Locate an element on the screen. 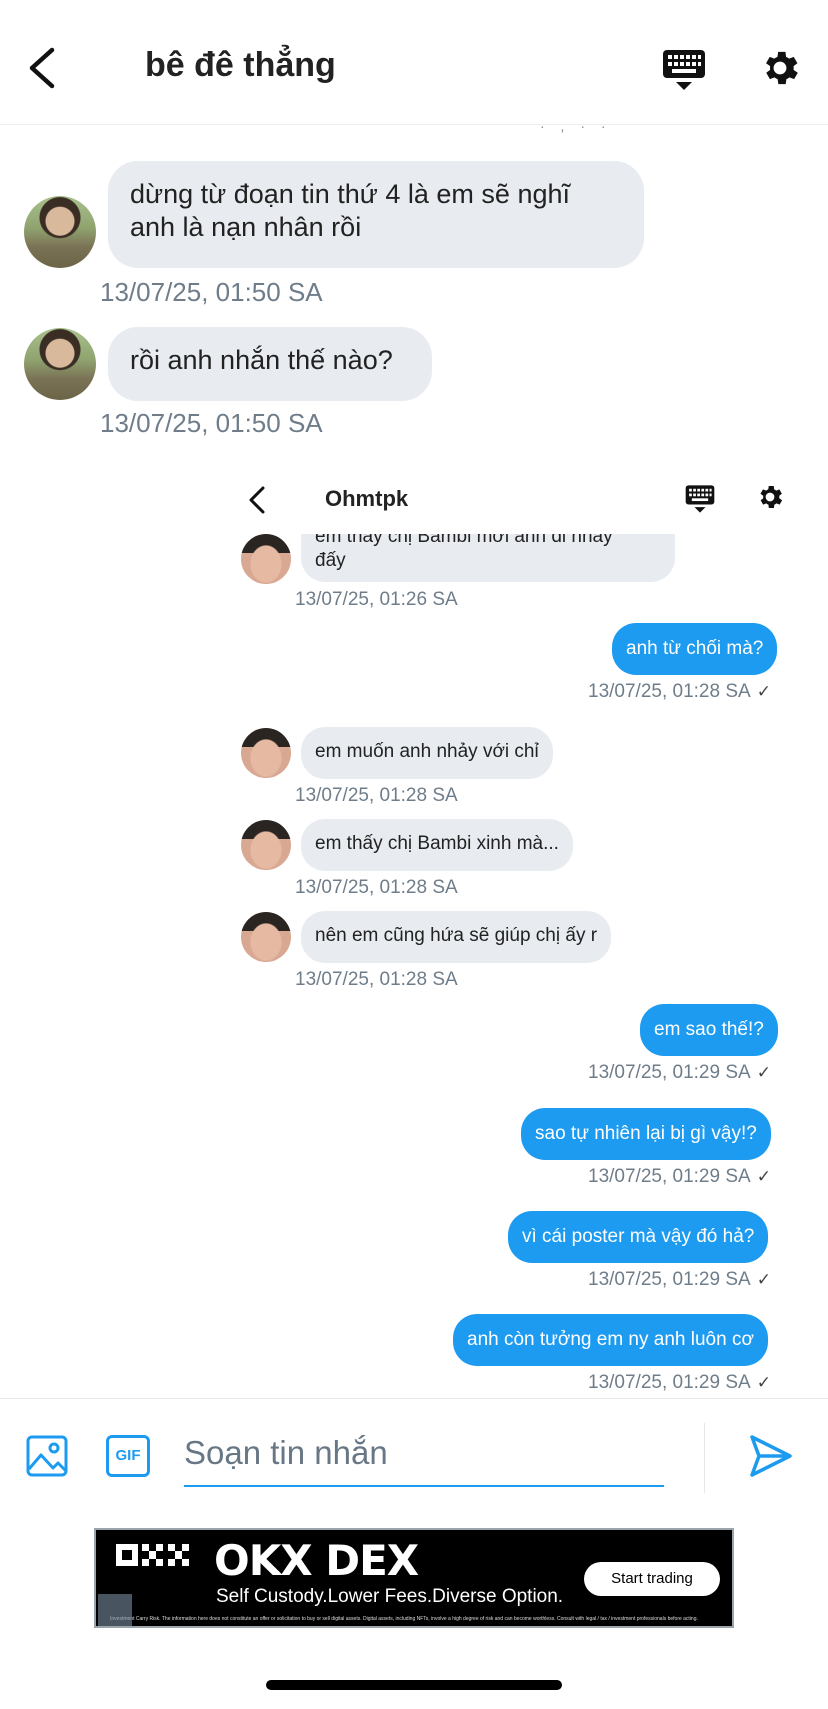  message-bubble-outgoing: anh từ chối mà? is located at coordinates (695, 649).